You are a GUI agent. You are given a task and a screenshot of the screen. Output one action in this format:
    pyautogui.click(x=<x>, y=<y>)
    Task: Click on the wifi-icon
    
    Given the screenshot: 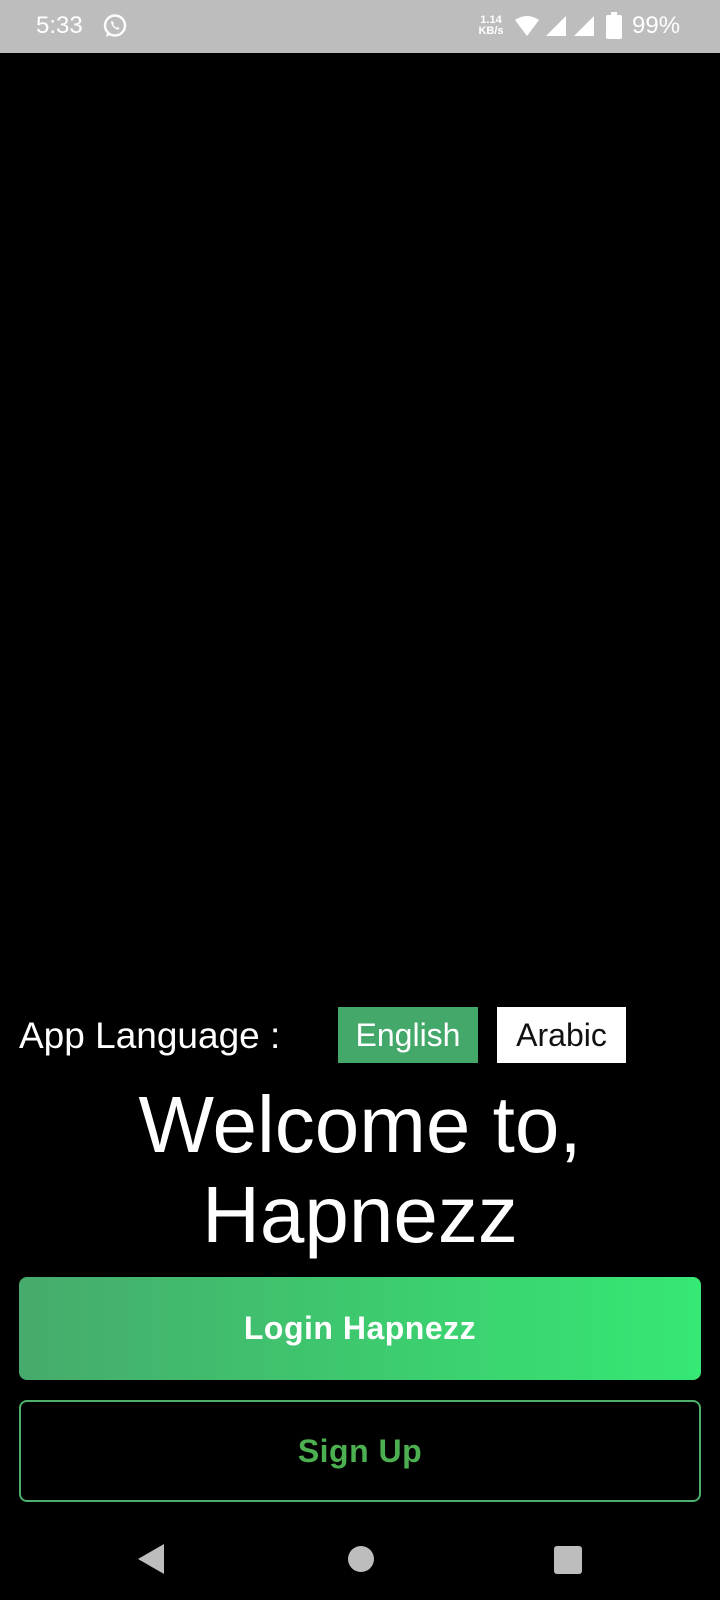 What is the action you would take?
    pyautogui.click(x=527, y=26)
    